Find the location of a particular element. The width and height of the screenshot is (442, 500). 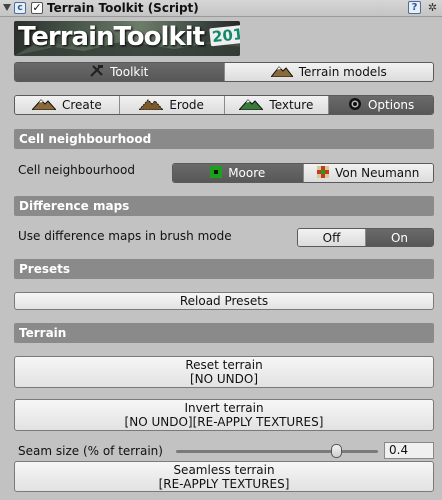

tab-terrain-models: Terrain models is located at coordinates (328, 72).